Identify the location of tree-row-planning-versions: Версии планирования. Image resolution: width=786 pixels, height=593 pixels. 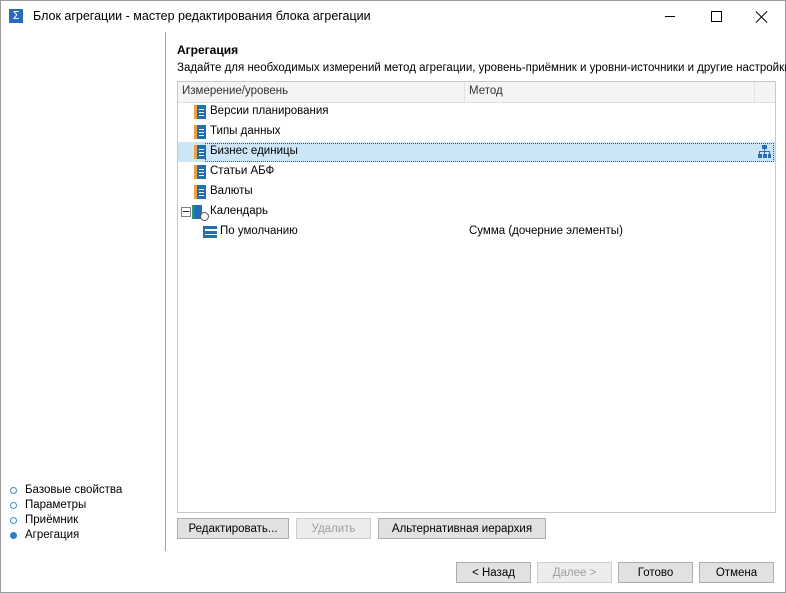
(476, 112).